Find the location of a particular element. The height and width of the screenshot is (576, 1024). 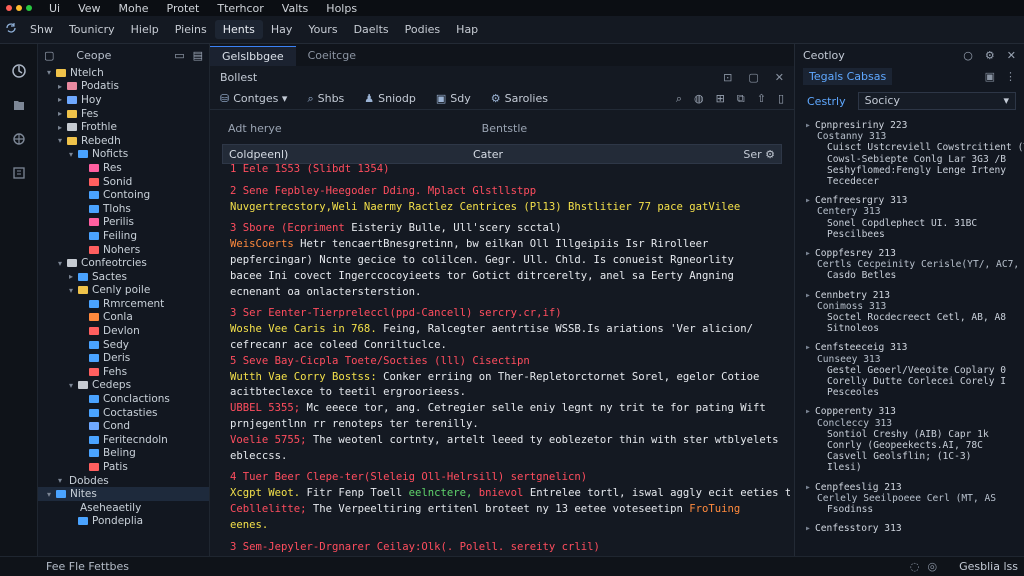

panel-group-header: ▸ Cennbetry 213 is located at coordinates (914, 295).